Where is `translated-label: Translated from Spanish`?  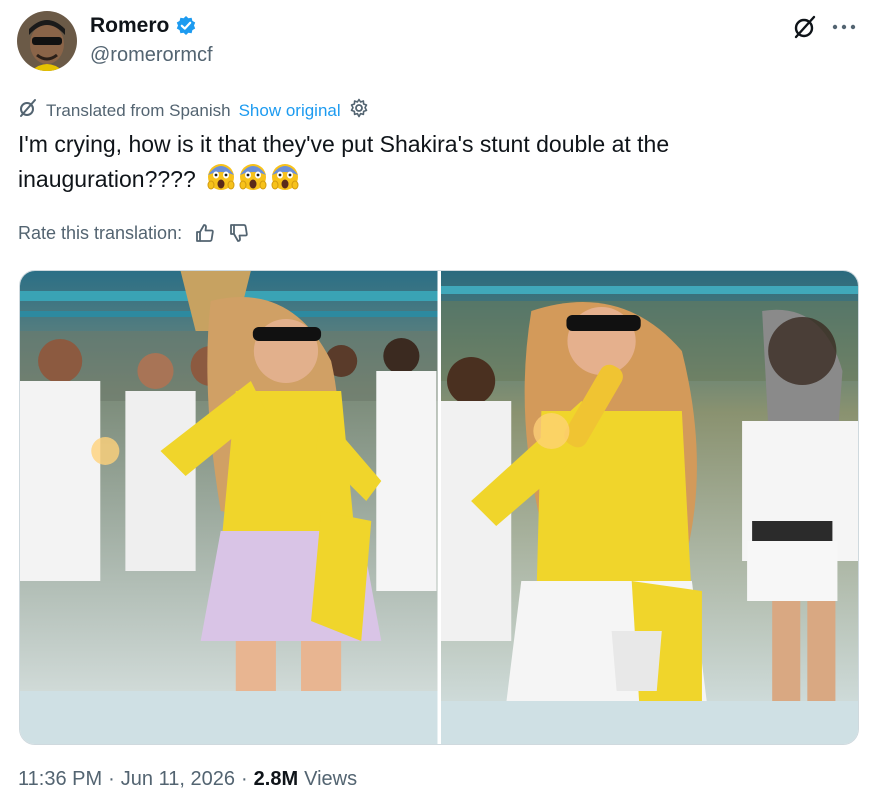
translated-label: Translated from Spanish is located at coordinates (138, 110).